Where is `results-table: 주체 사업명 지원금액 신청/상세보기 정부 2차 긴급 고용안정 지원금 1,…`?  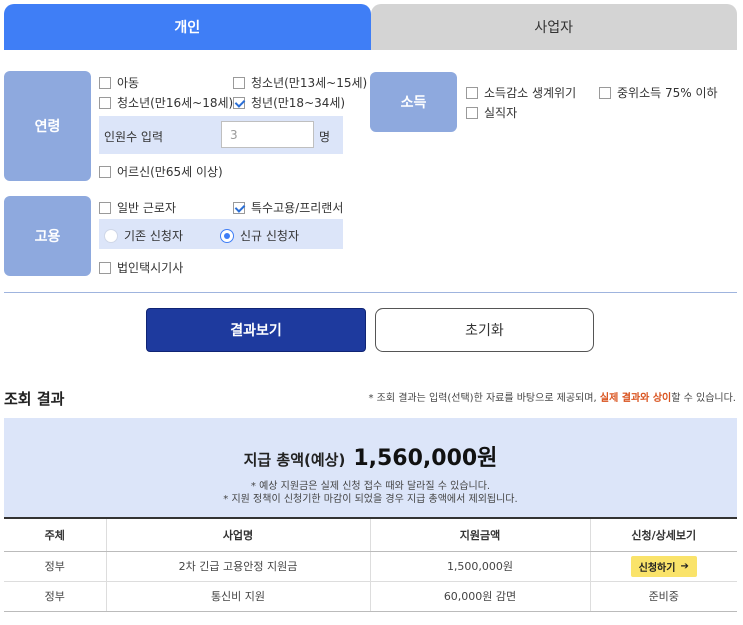 results-table: 주체 사업명 지원금액 신청/상세보기 정부 2차 긴급 고용안정 지원금 1,… is located at coordinates (370, 564).